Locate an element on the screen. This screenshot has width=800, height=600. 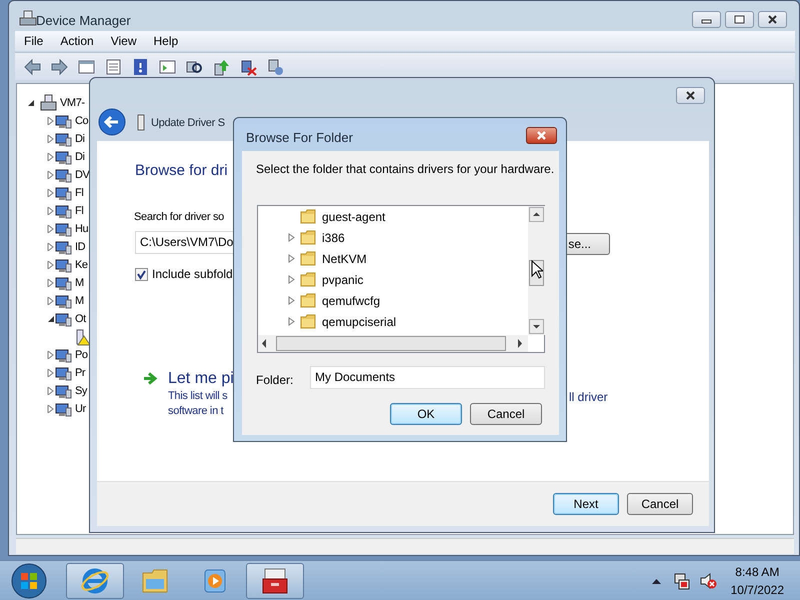
back-button is located at coordinates (112, 122).